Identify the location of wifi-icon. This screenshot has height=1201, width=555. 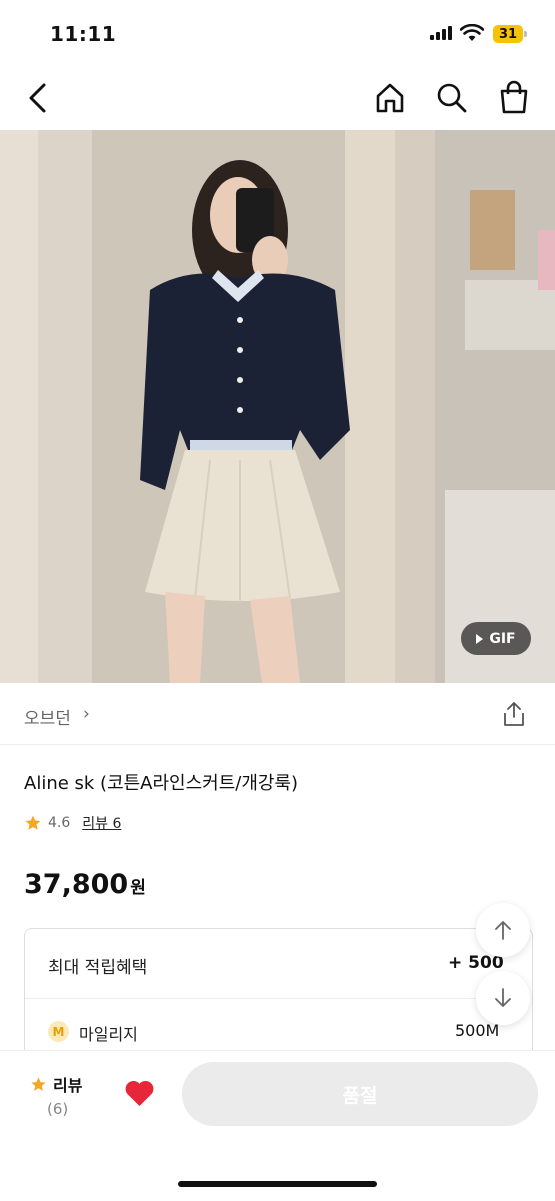
(472, 34).